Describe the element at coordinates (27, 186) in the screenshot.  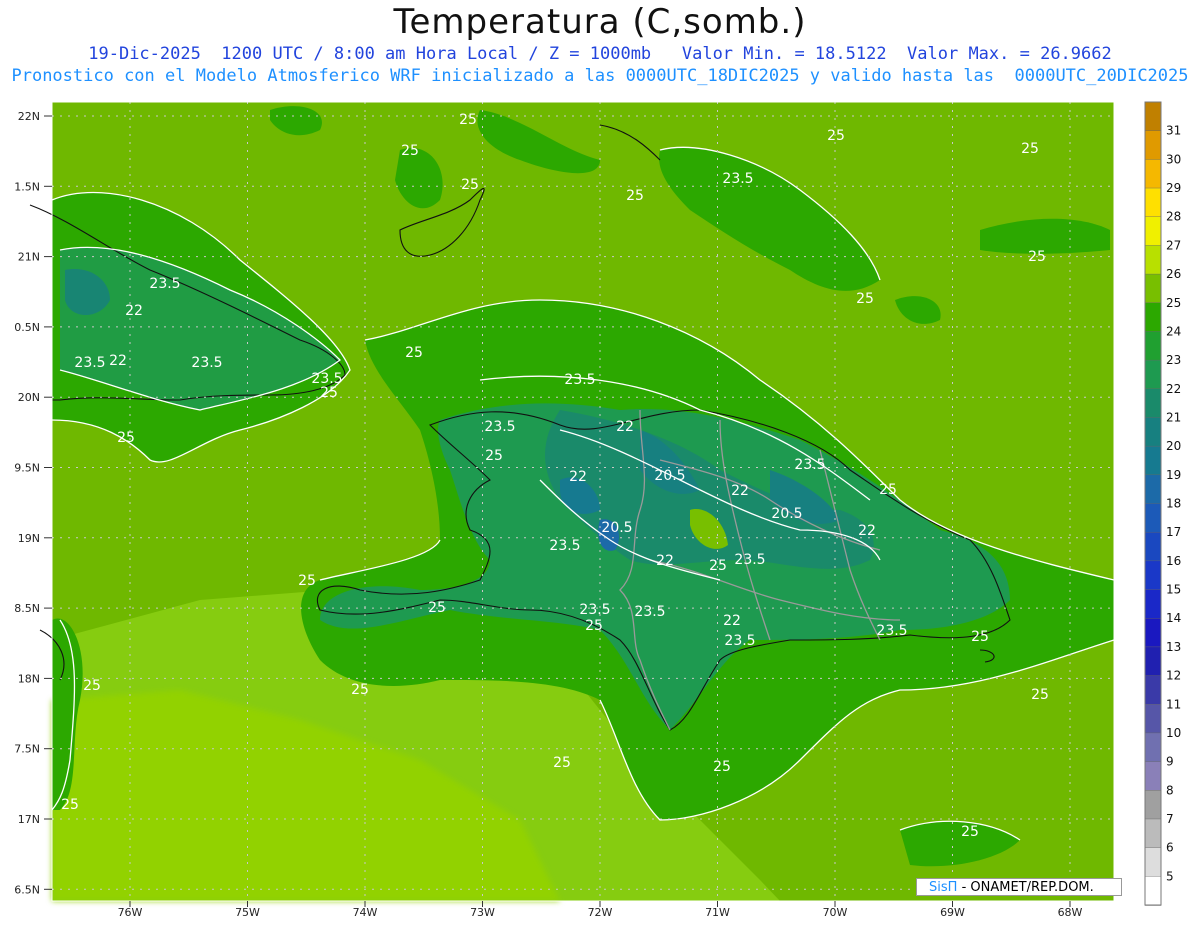
I see `lat-label: 1.5N` at that location.